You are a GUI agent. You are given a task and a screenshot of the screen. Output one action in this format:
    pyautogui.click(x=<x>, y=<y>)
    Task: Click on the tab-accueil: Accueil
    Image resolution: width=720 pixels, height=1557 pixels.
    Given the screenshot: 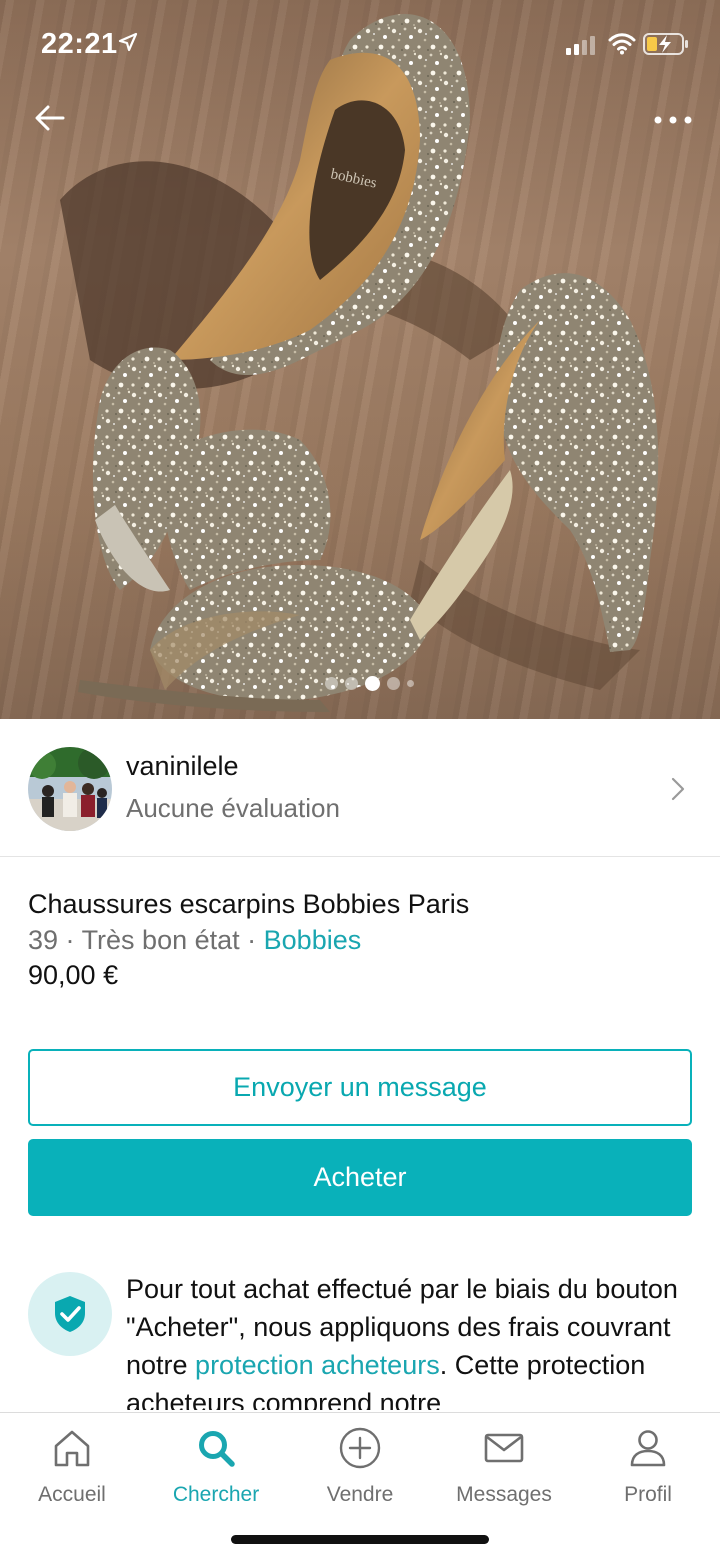 What is the action you would take?
    pyautogui.click(x=72, y=1463)
    